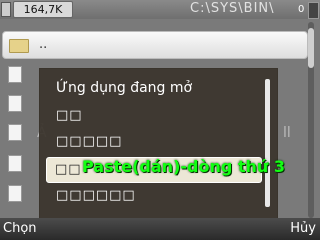  Describe the element at coordinates (303, 228) in the screenshot. I see `cancel-softkey: Hủy` at that location.